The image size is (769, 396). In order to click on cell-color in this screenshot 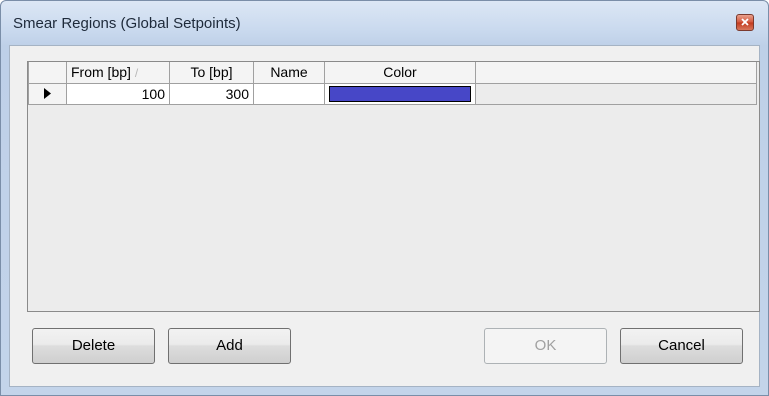, I will do `click(400, 93)`.